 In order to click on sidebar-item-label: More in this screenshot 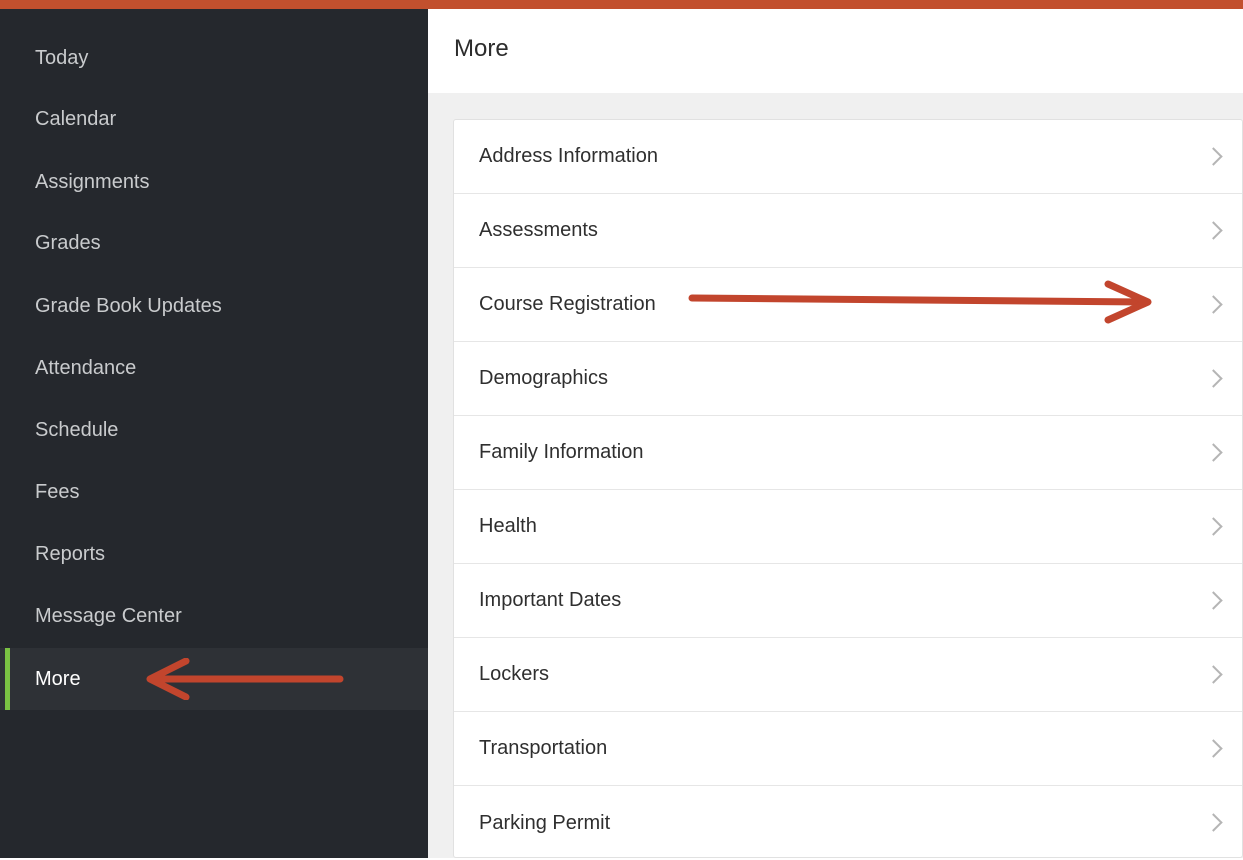, I will do `click(58, 678)`.